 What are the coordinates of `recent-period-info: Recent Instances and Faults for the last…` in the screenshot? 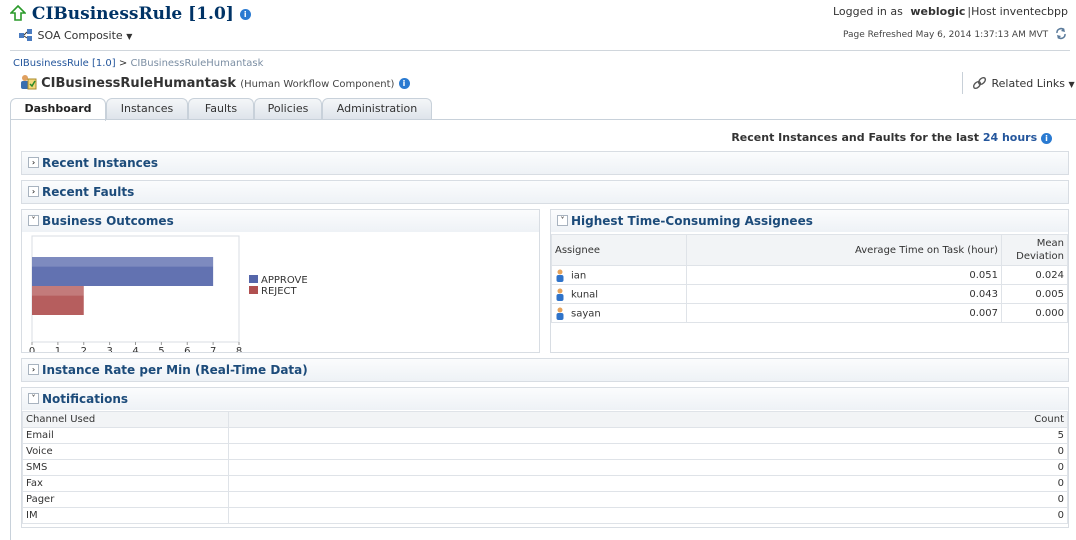 It's located at (891, 137).